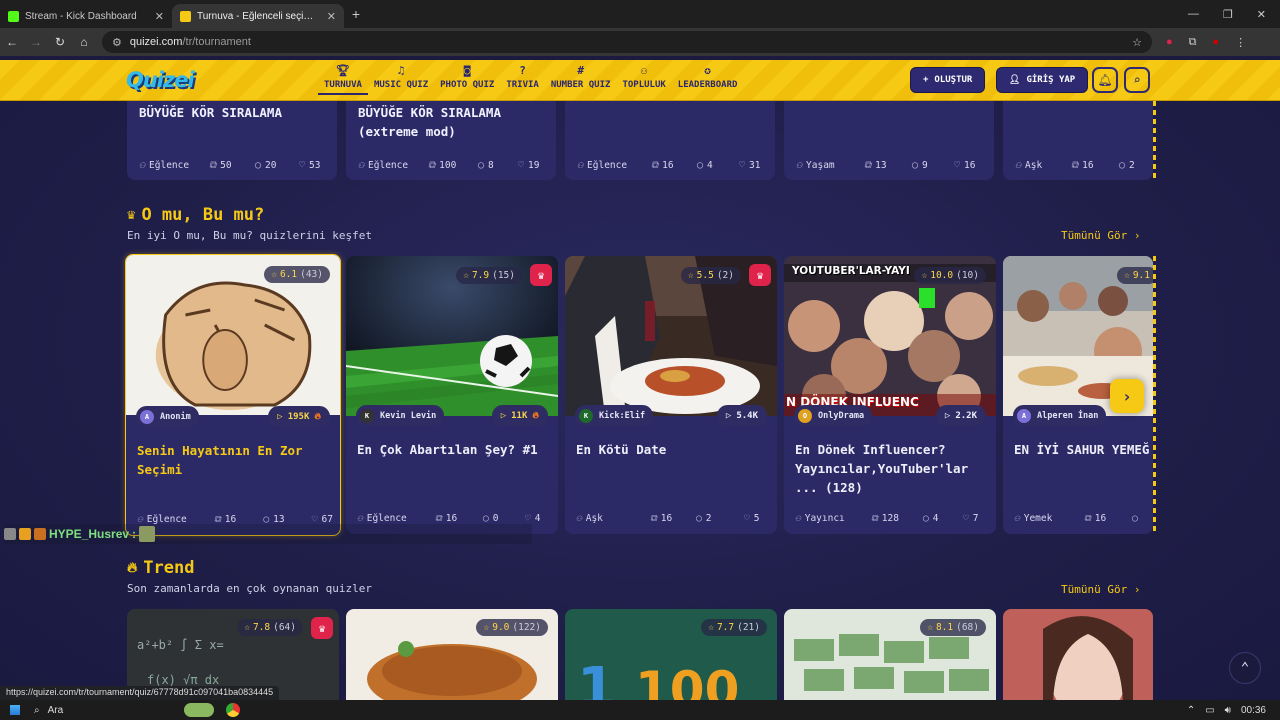 The height and width of the screenshot is (720, 1280). I want to click on network-icon: ▭, so click(1209, 710).